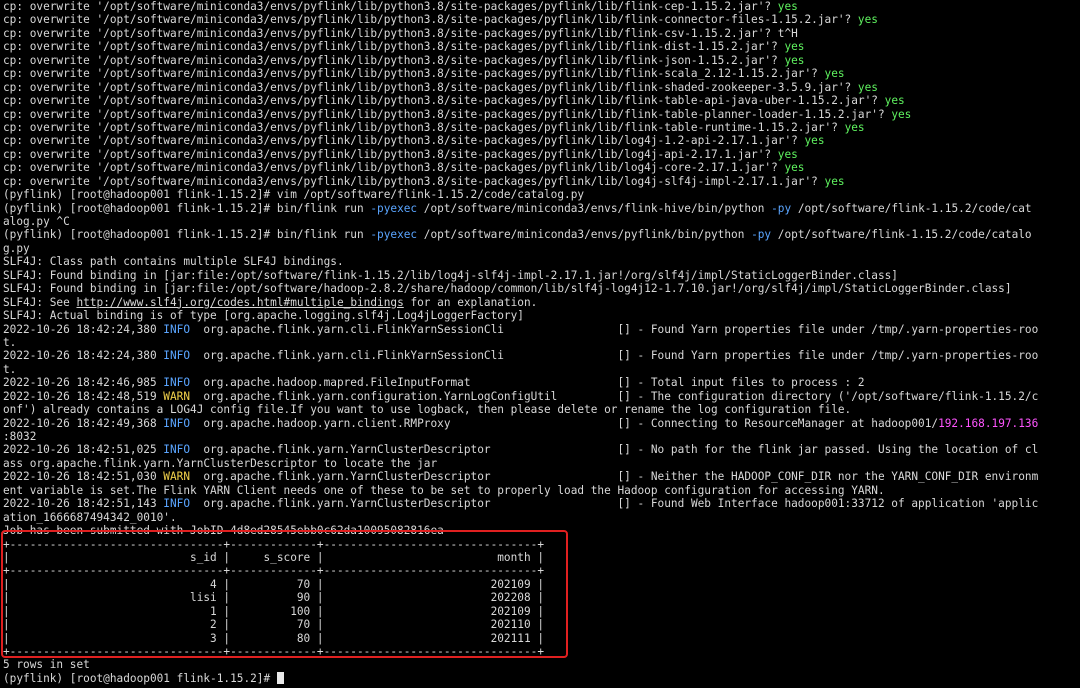 This screenshot has width=1080, height=688. I want to click on terminal-line: | 2 | 70 | 202110 |, so click(541, 624).